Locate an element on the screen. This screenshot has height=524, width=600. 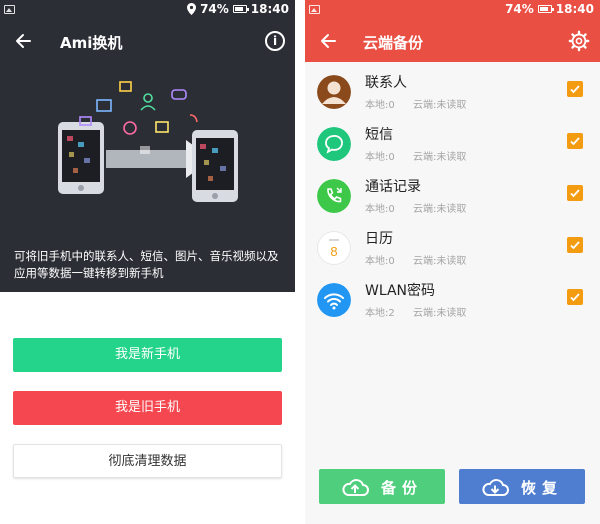
item-name: 通话记录 is located at coordinates (393, 187).